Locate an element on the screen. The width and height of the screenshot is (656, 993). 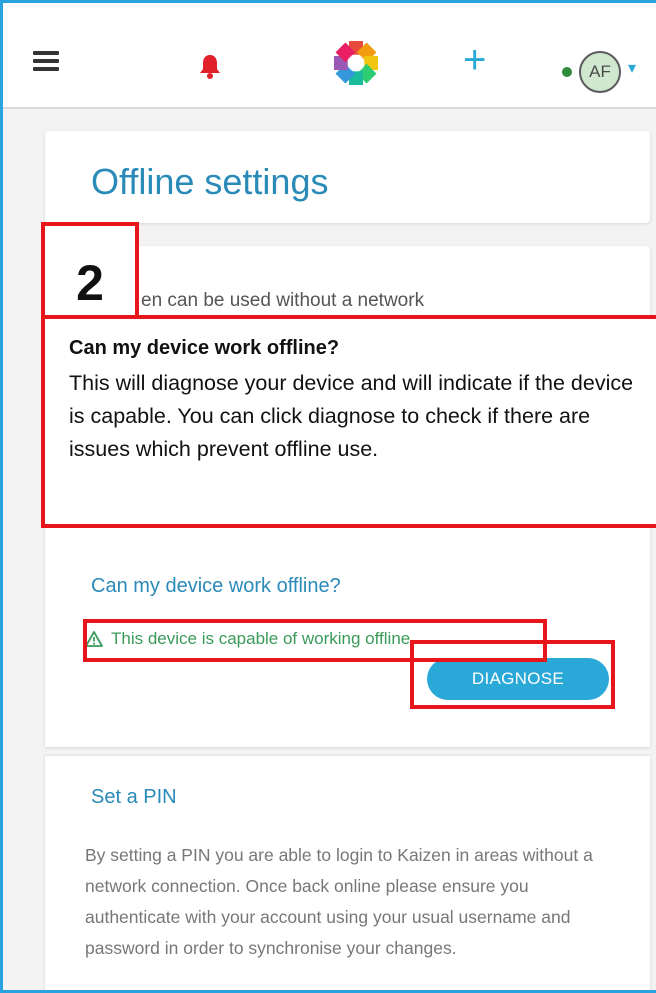
user-avatar: AF is located at coordinates (600, 72).